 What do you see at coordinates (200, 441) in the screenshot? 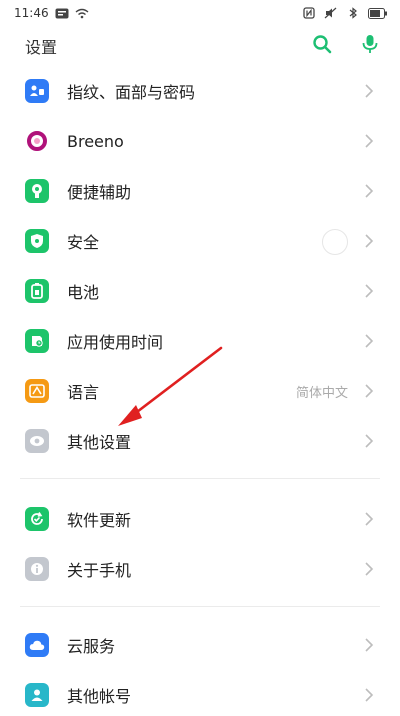
I see `settings-item-other-settings: 其他设置` at bounding box center [200, 441].